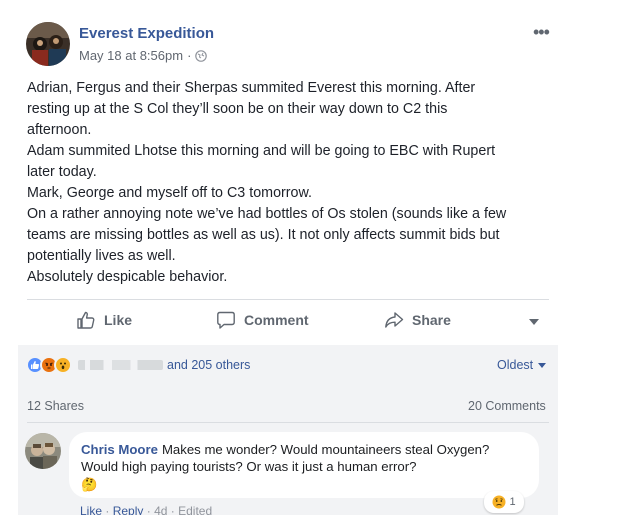 The image size is (628, 515). I want to click on shares-count: 12 Shares, so click(55, 406).